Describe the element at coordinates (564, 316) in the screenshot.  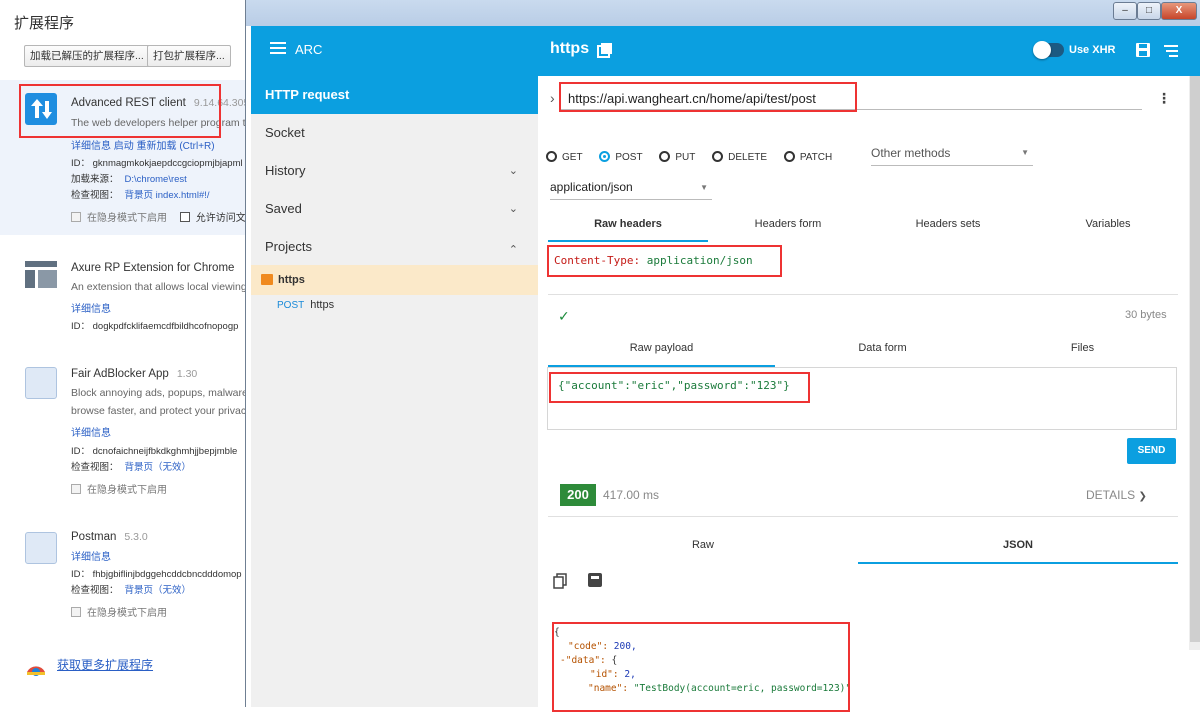
I see `format-check-icon: ✓` at that location.